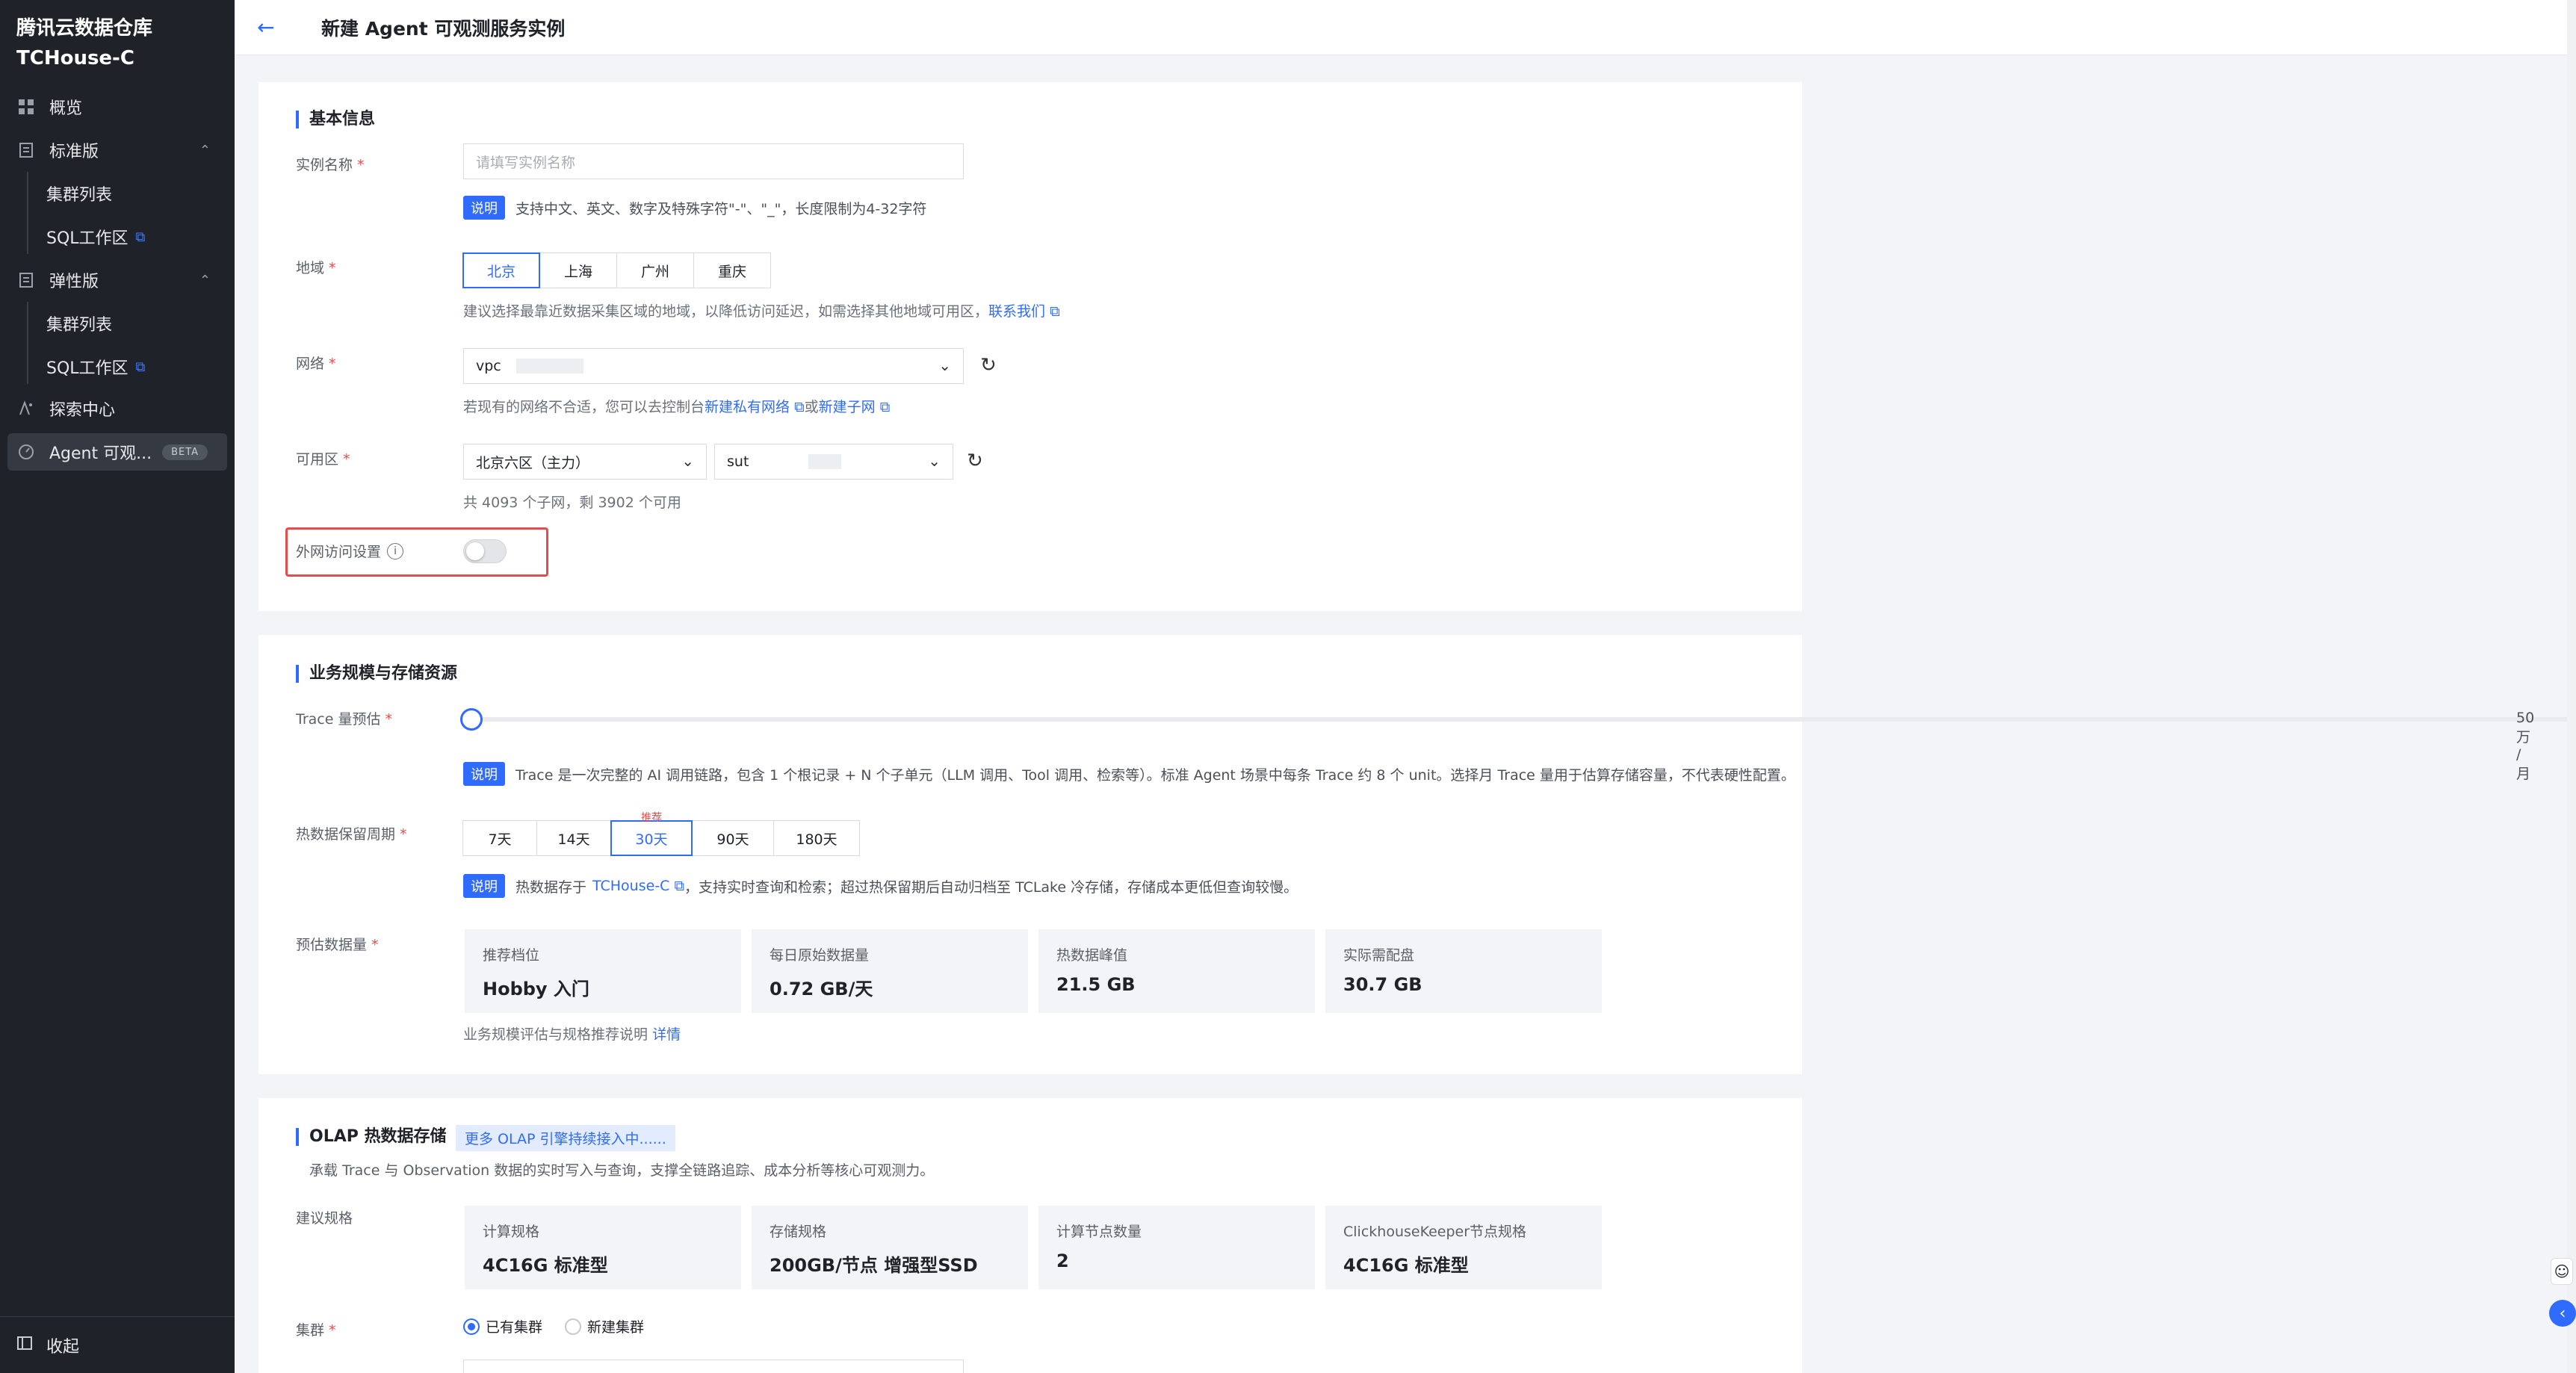  Describe the element at coordinates (1096, 984) in the screenshot. I see `stat-value: 21.5 GB` at that location.